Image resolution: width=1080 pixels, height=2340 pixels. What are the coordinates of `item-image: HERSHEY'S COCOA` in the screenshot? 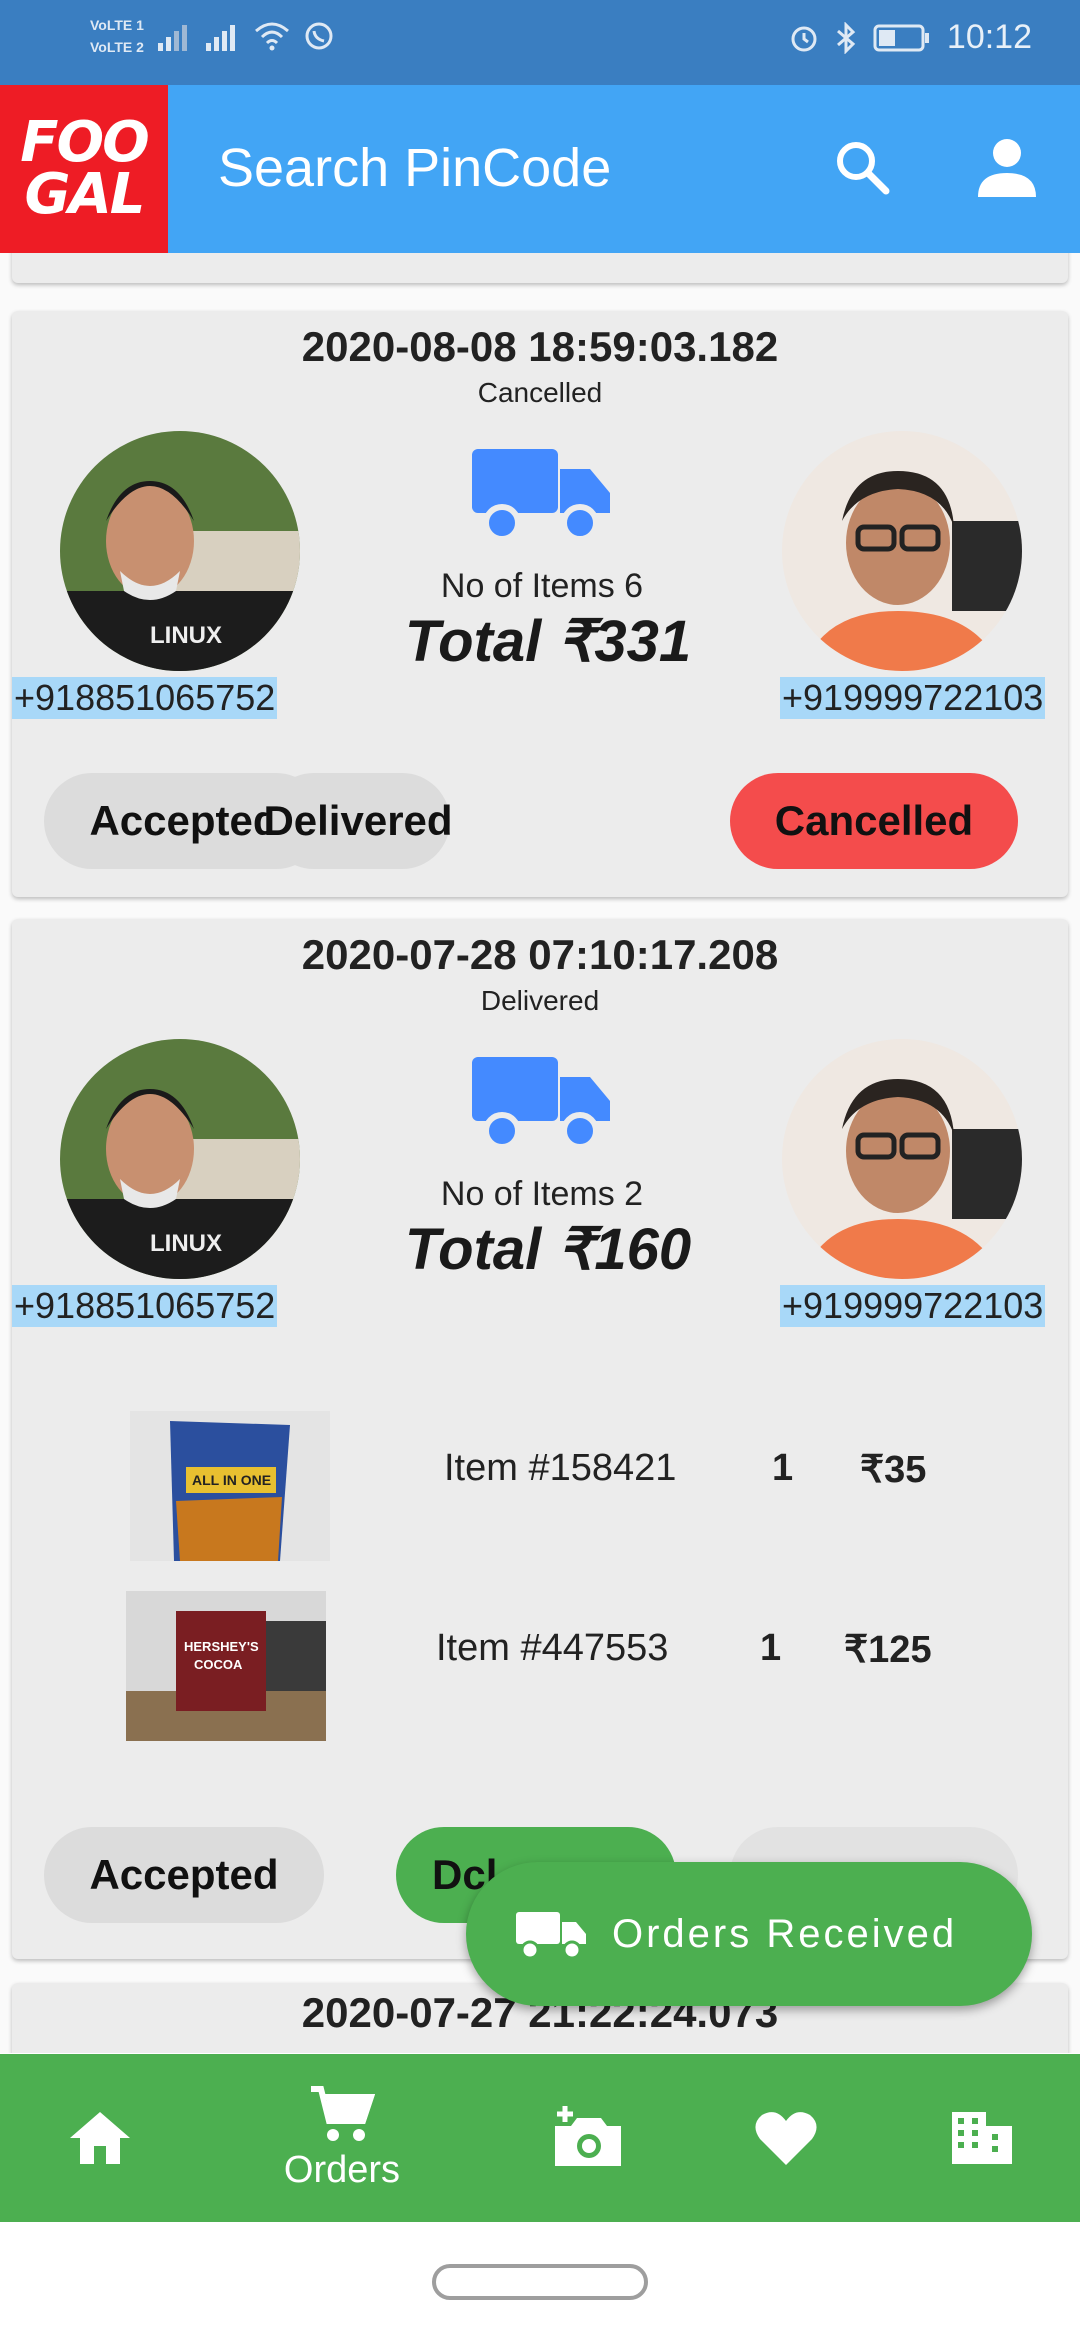 It's located at (226, 1666).